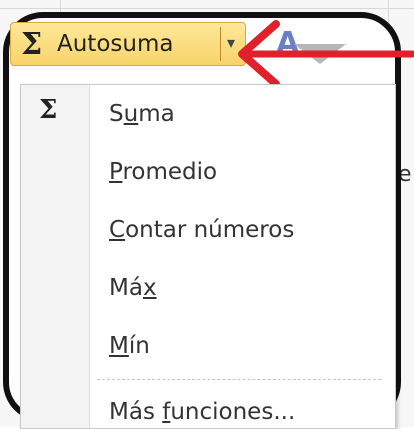  Describe the element at coordinates (207, 8) in the screenshot. I see `grid-line` at that location.